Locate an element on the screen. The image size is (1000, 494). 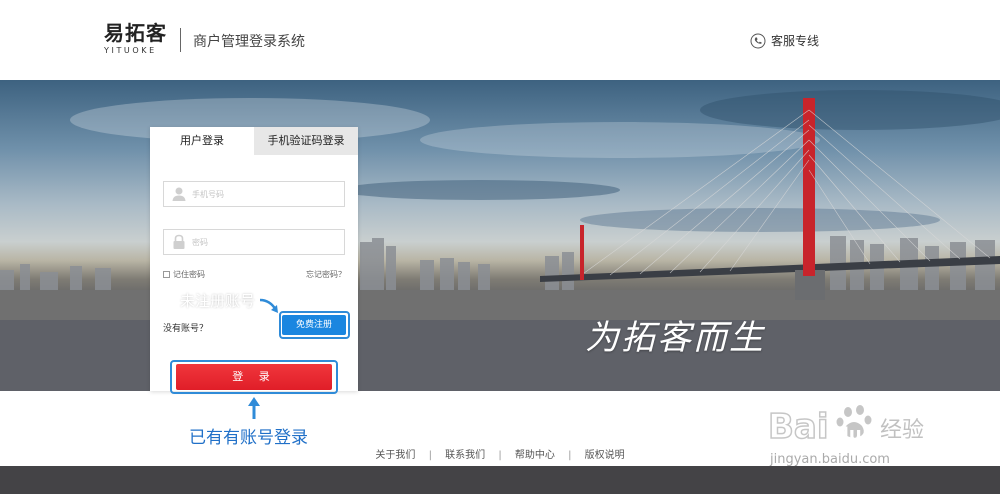
login-card: 用户登录 手机验证码登录 记住密码 忘记密码？ 没有账号？ 免费注册 登 录 is located at coordinates (254, 259).